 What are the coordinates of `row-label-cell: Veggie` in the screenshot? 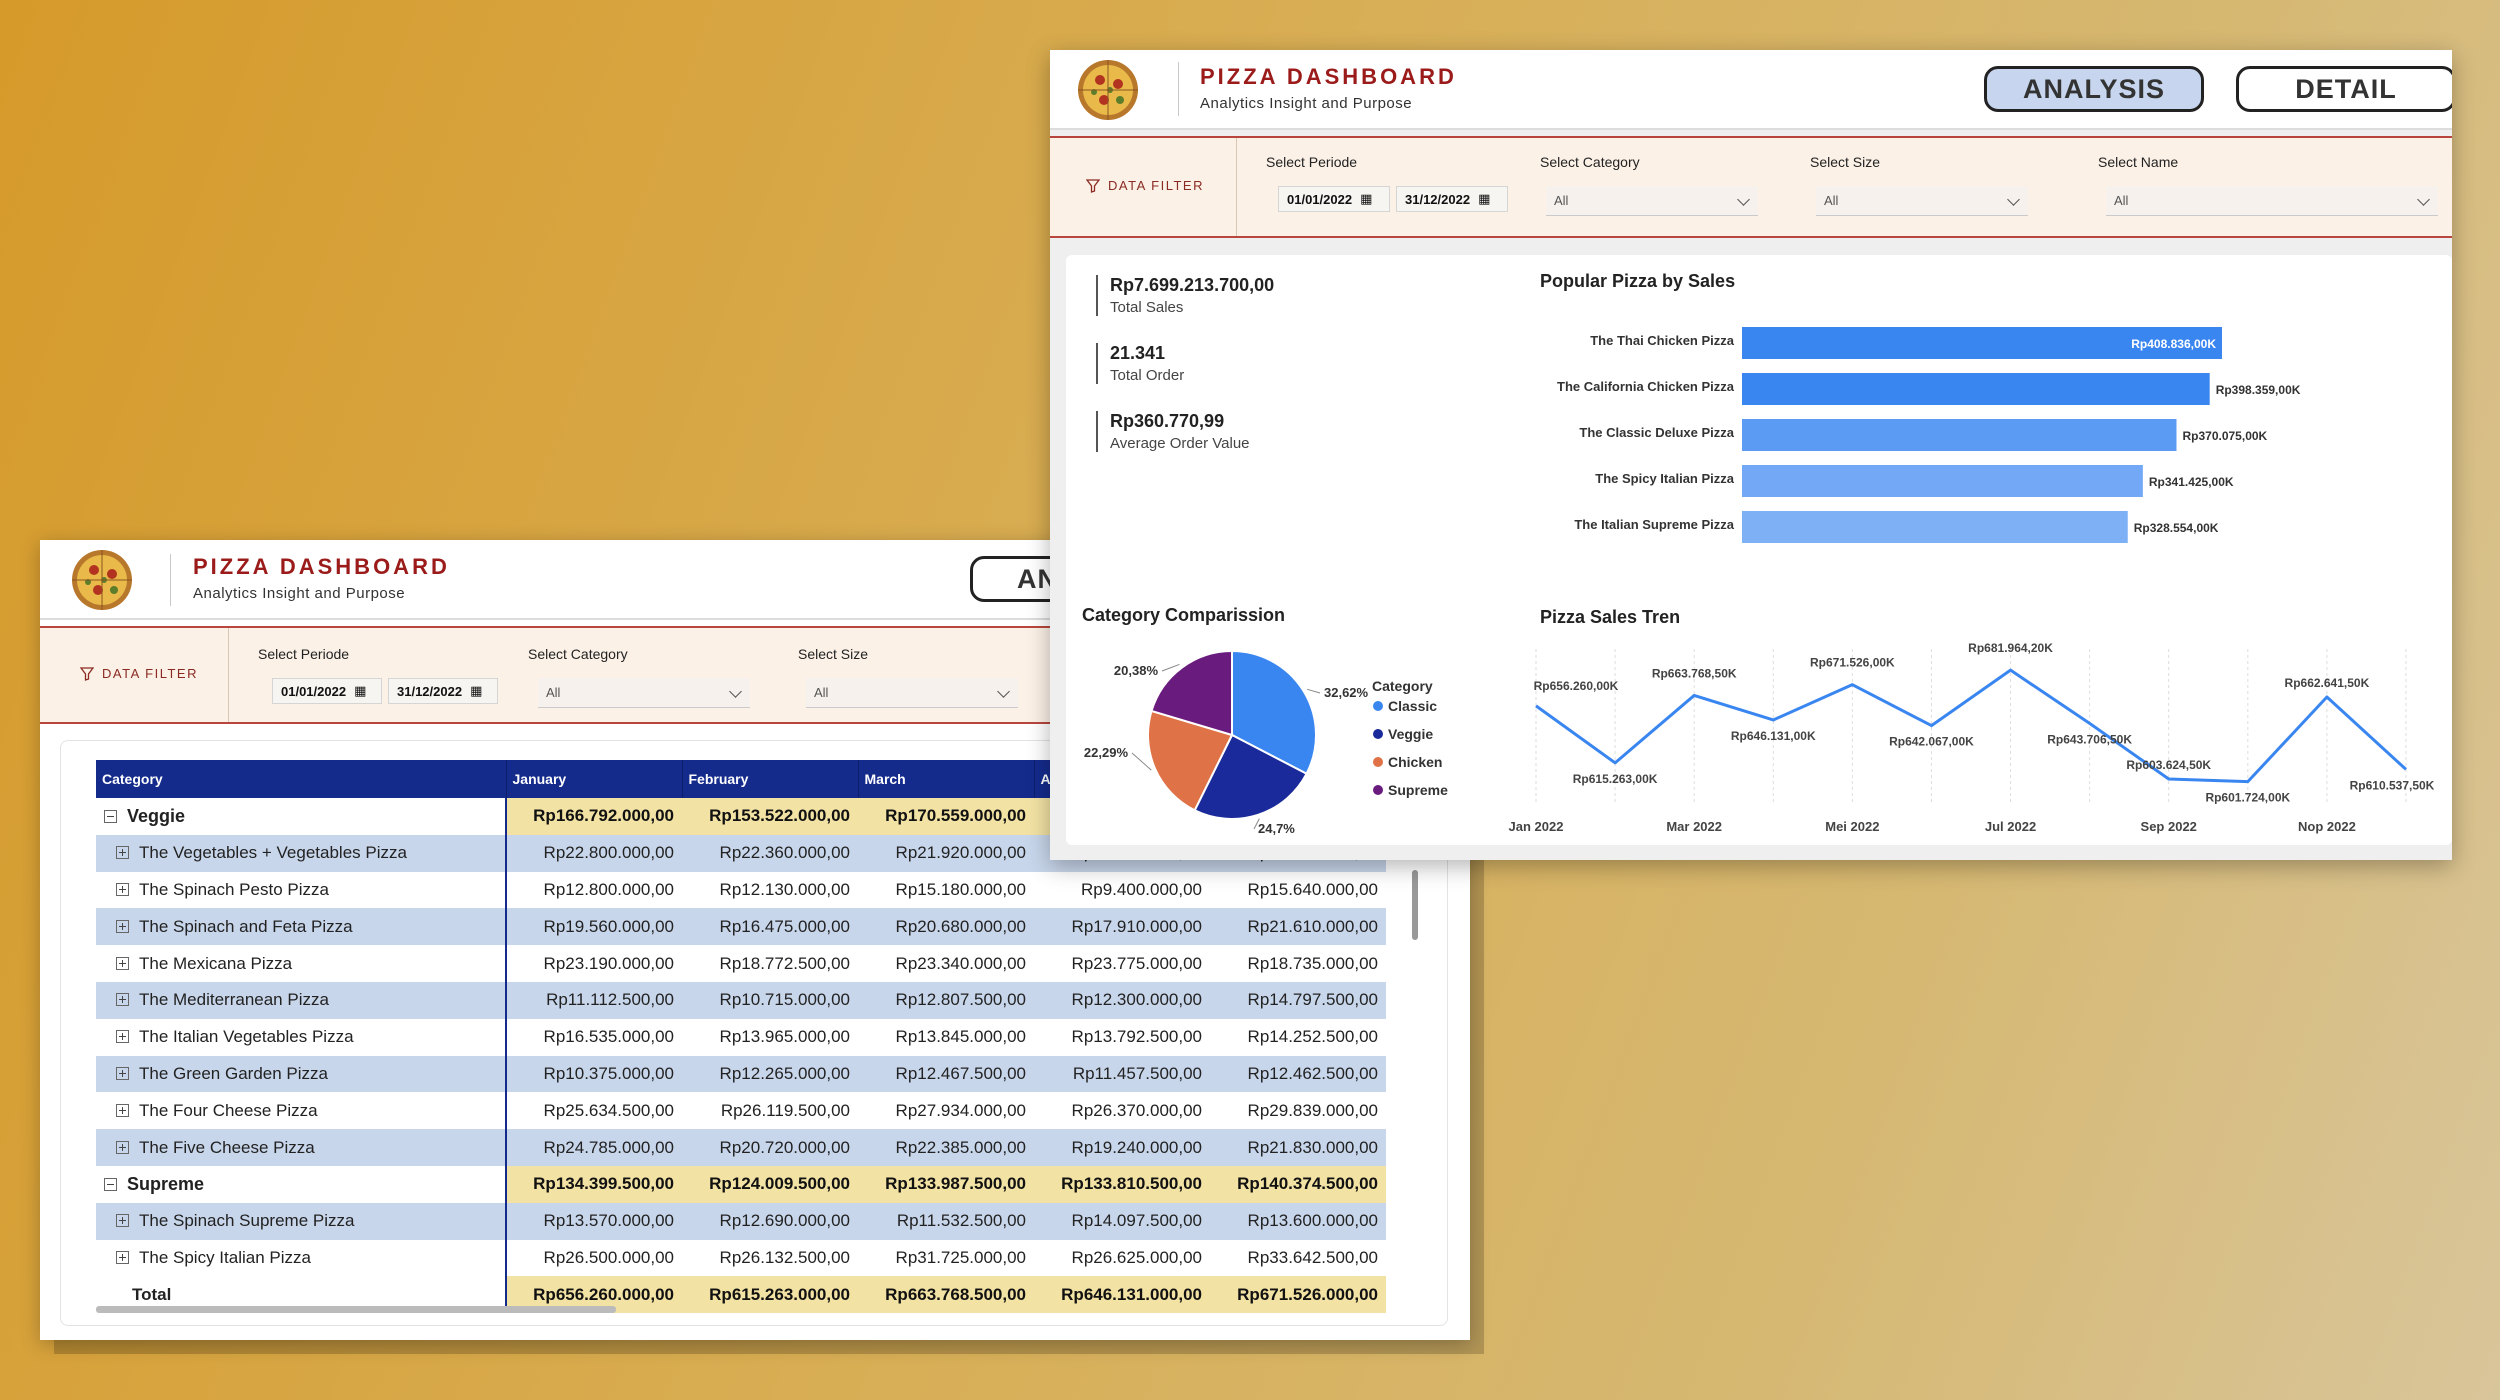 It's located at (301, 816).